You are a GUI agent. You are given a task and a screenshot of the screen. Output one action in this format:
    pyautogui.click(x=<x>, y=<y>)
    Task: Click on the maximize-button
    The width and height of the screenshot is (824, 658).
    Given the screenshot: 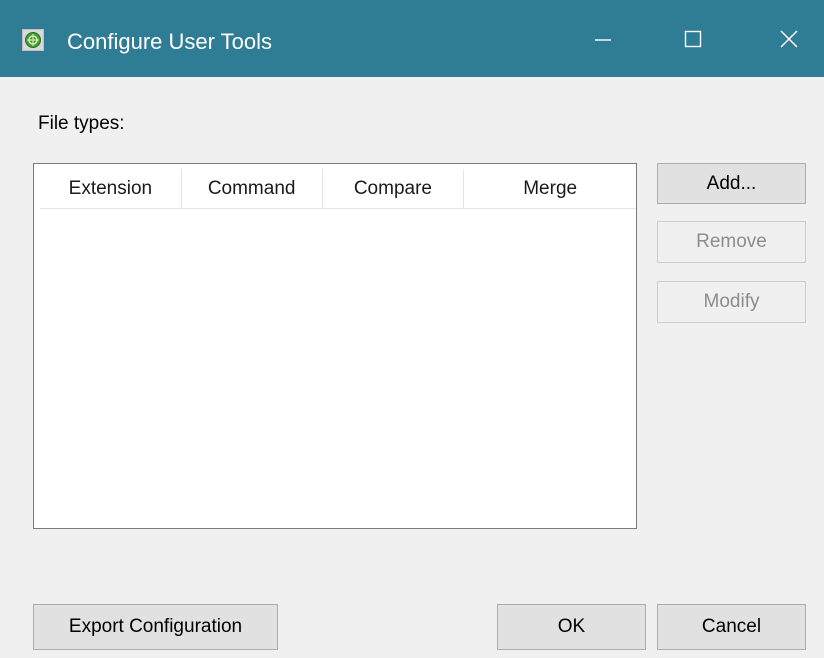 What is the action you would take?
    pyautogui.click(x=693, y=39)
    